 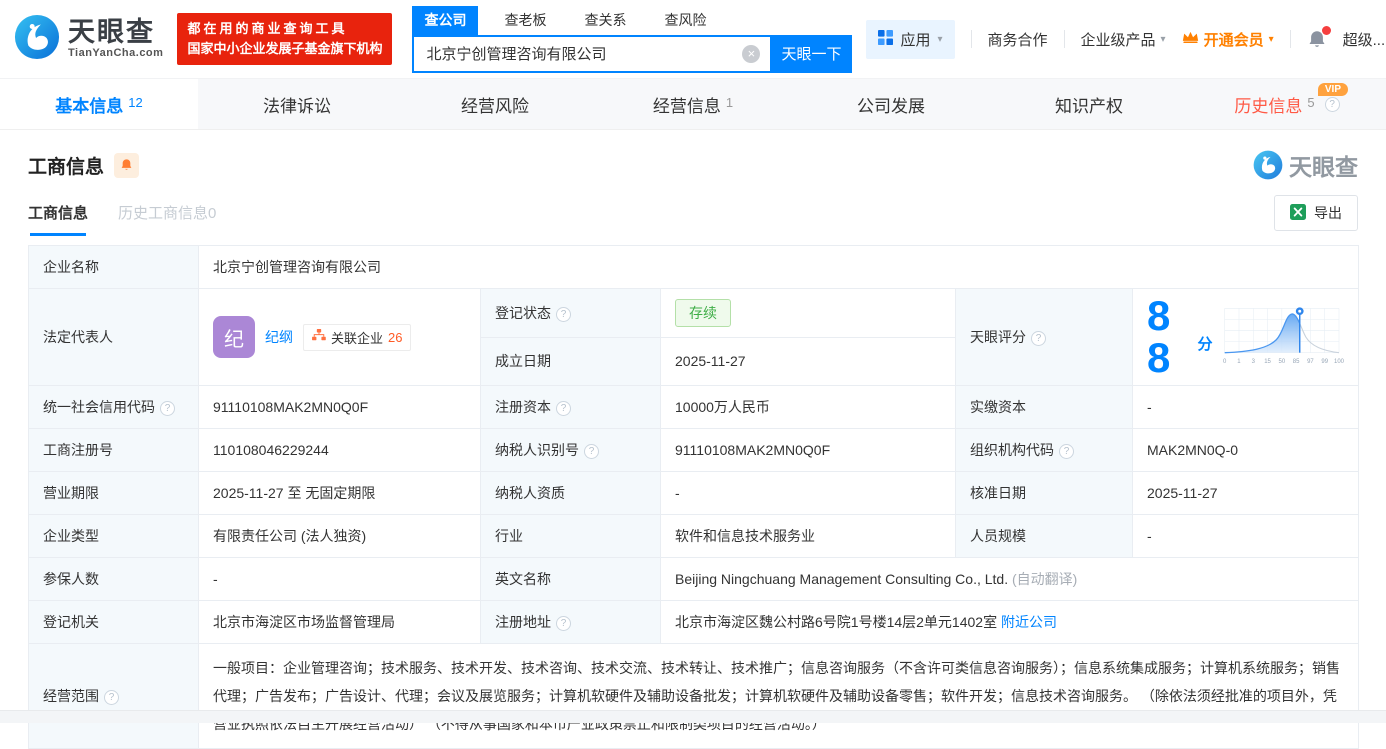 What do you see at coordinates (1328, 213) in the screenshot?
I see `export-label: 导出` at bounding box center [1328, 213].